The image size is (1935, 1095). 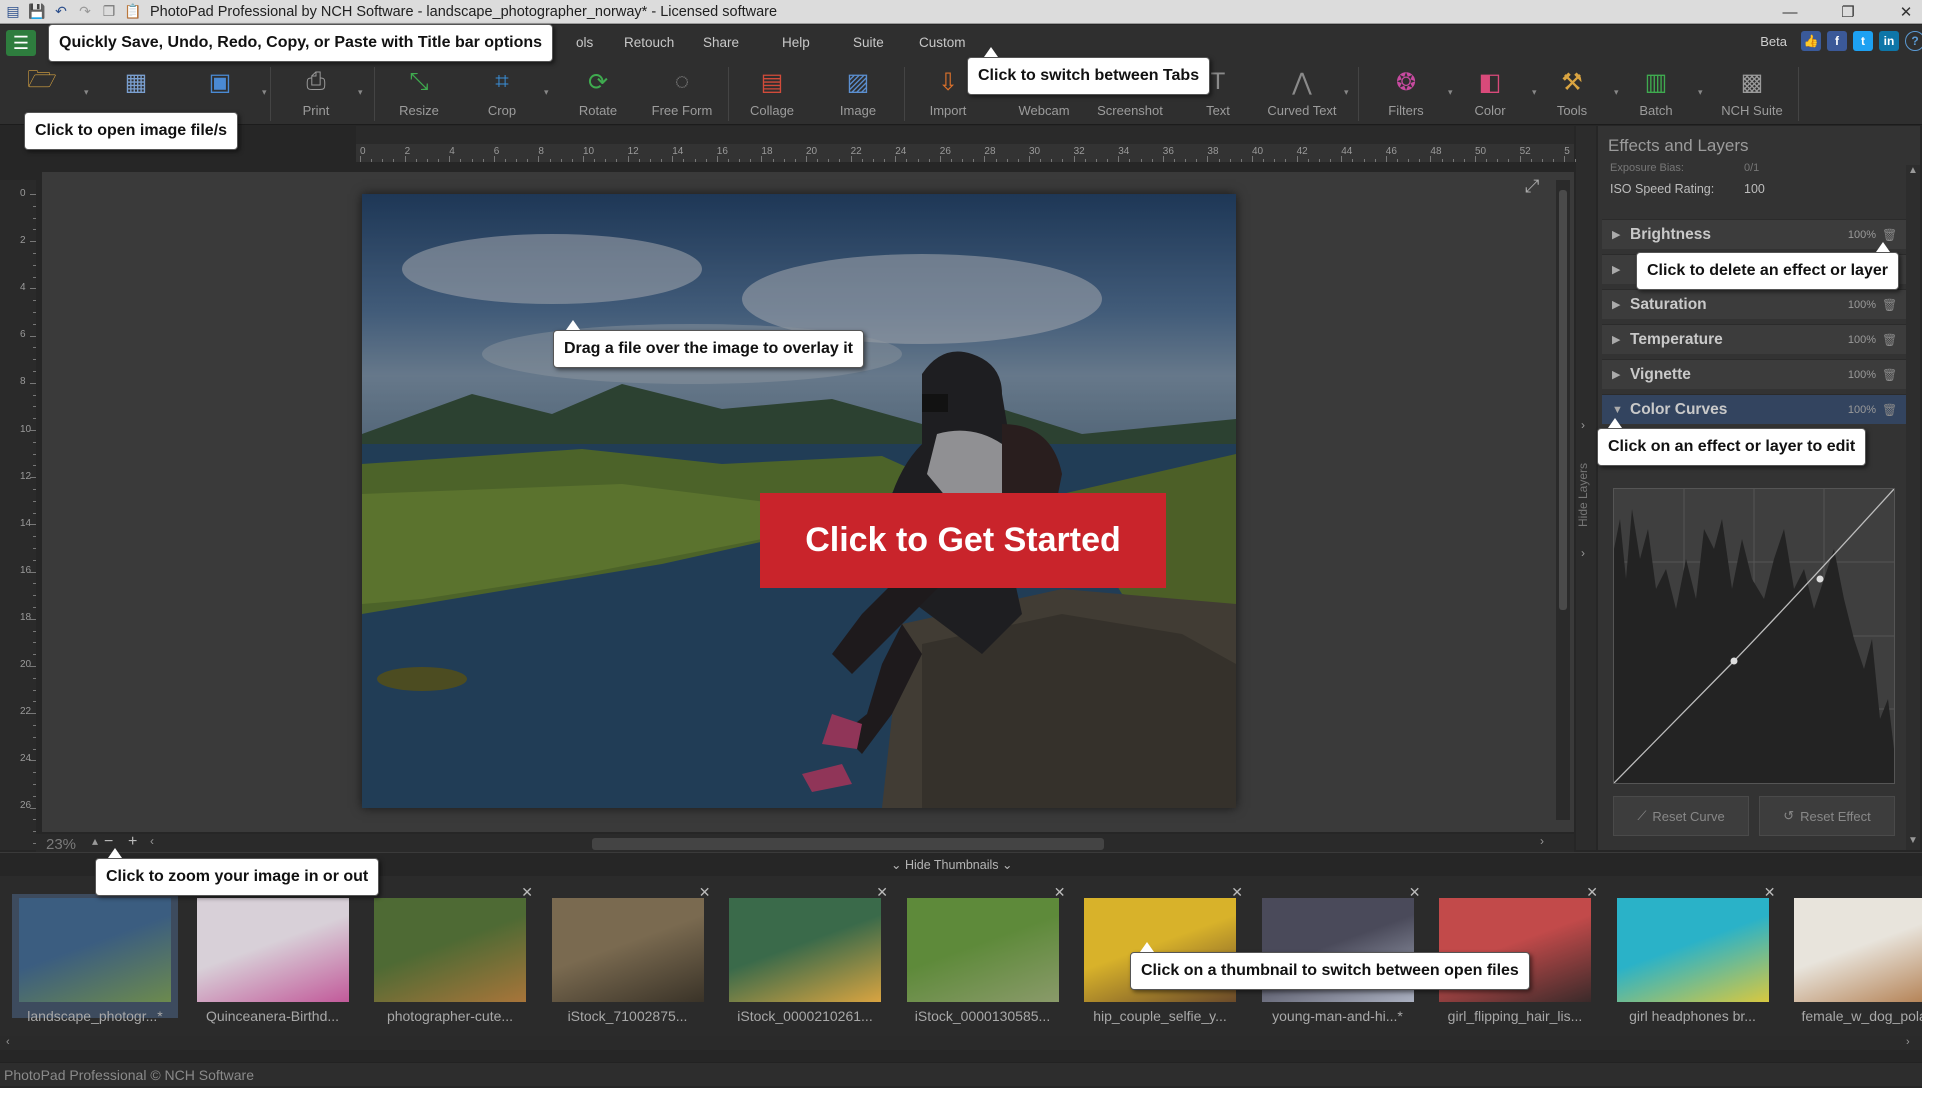 What do you see at coordinates (1754, 304) in the screenshot?
I see `effect-row-saturation: ▶ Saturation 100% 🗑` at bounding box center [1754, 304].